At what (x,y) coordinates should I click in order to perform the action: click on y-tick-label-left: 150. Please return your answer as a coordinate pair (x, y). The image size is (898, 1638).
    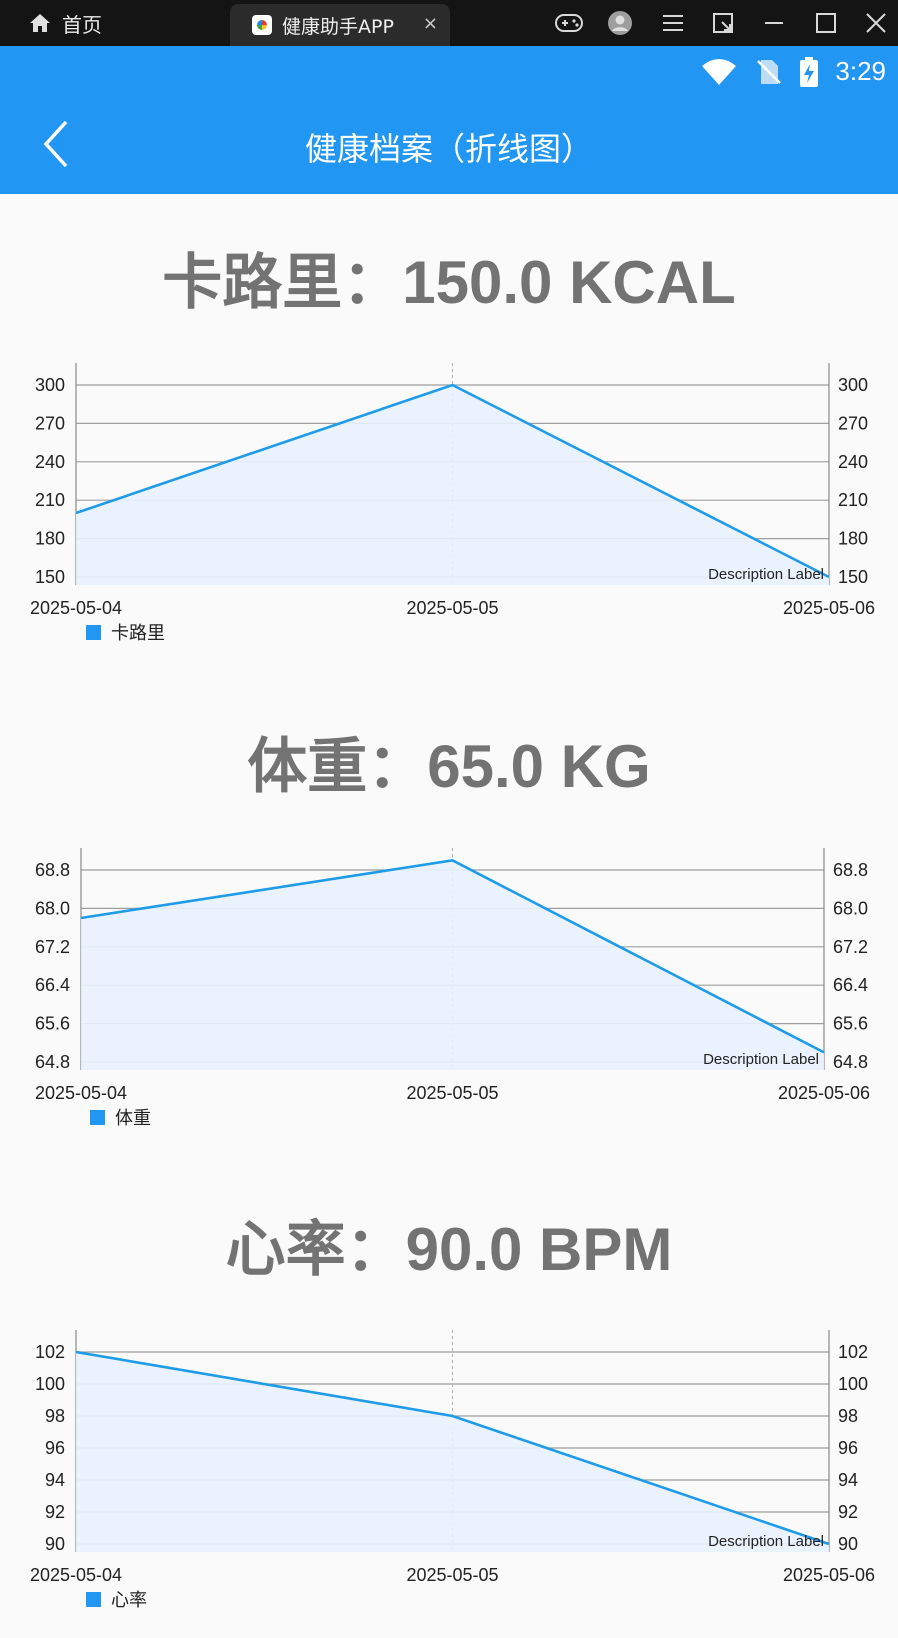
    Looking at the image, I should click on (50, 577).